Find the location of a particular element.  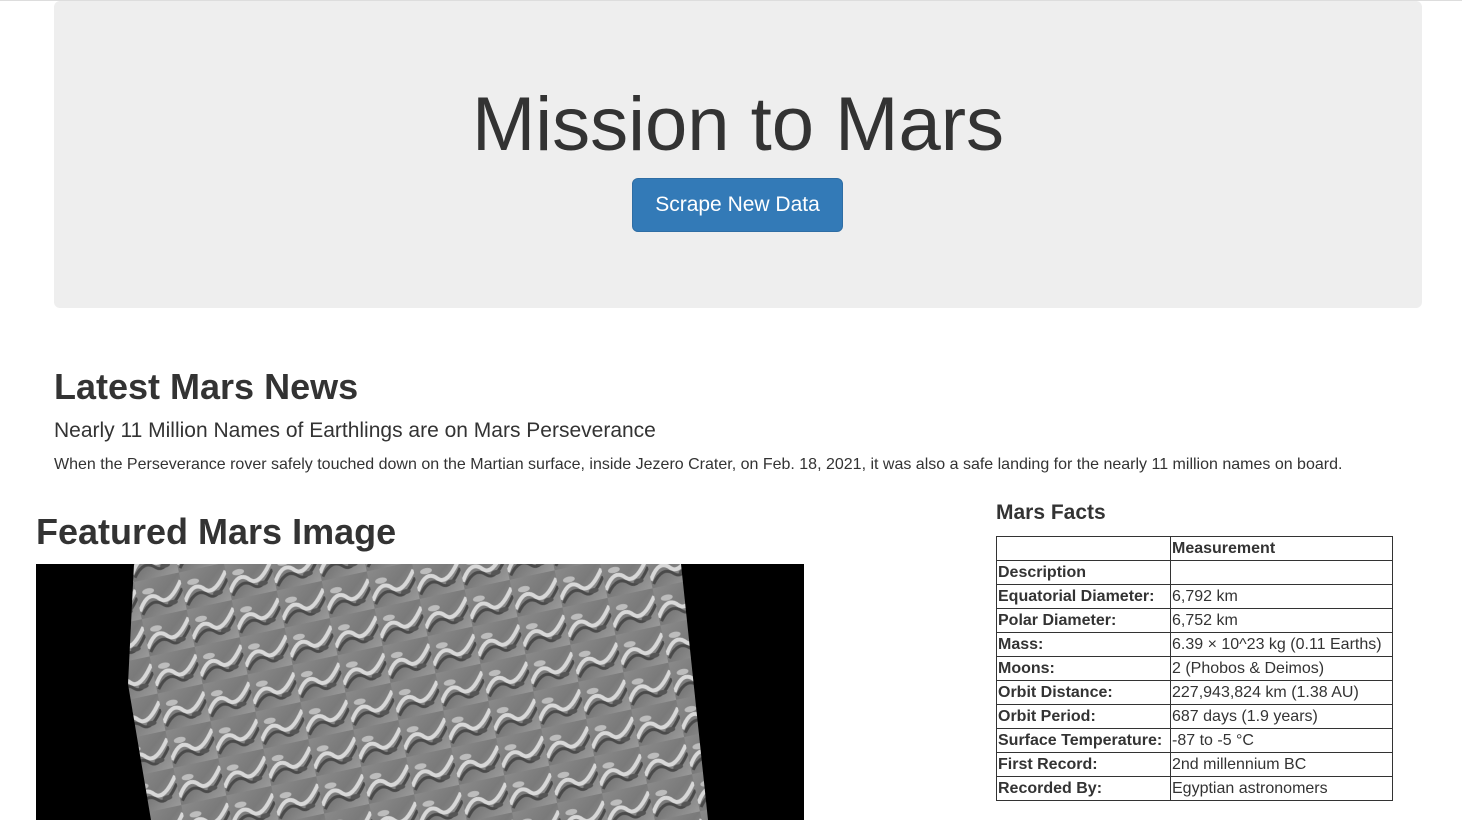

fact-value: 6,792 km is located at coordinates (1281, 596).